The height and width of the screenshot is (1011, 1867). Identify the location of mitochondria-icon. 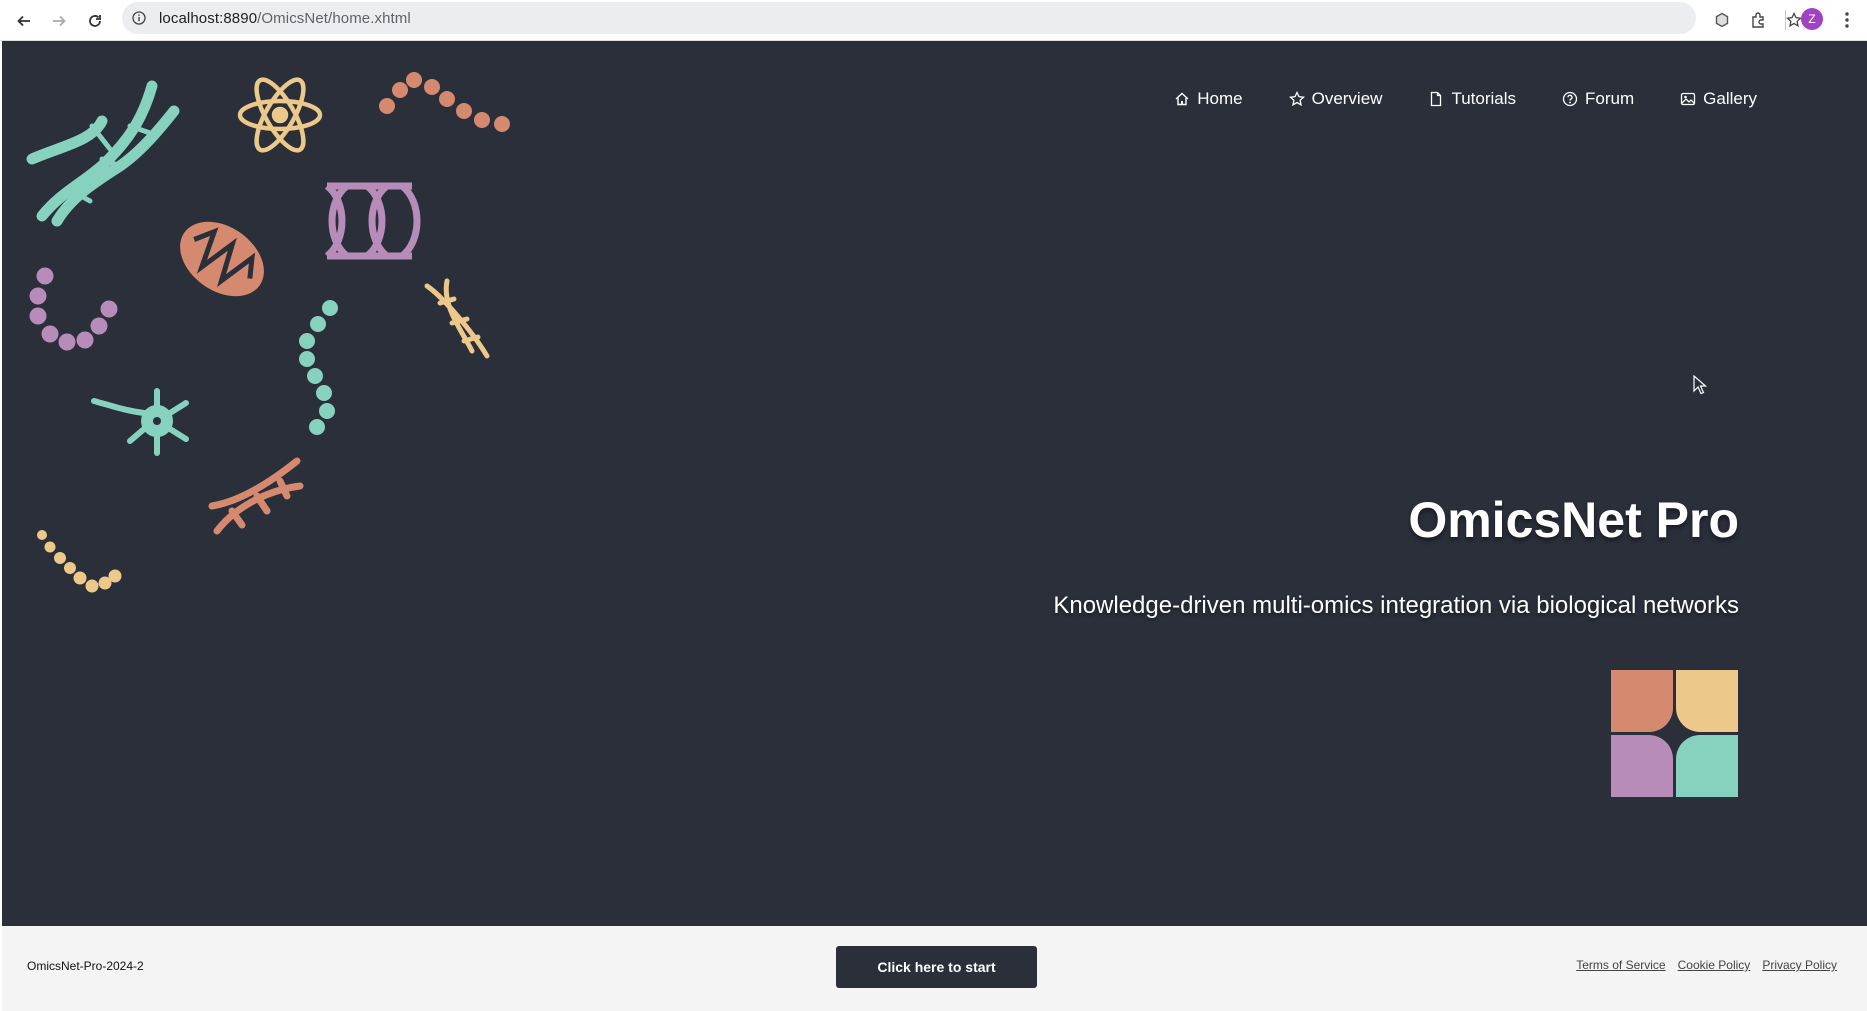
(222, 259).